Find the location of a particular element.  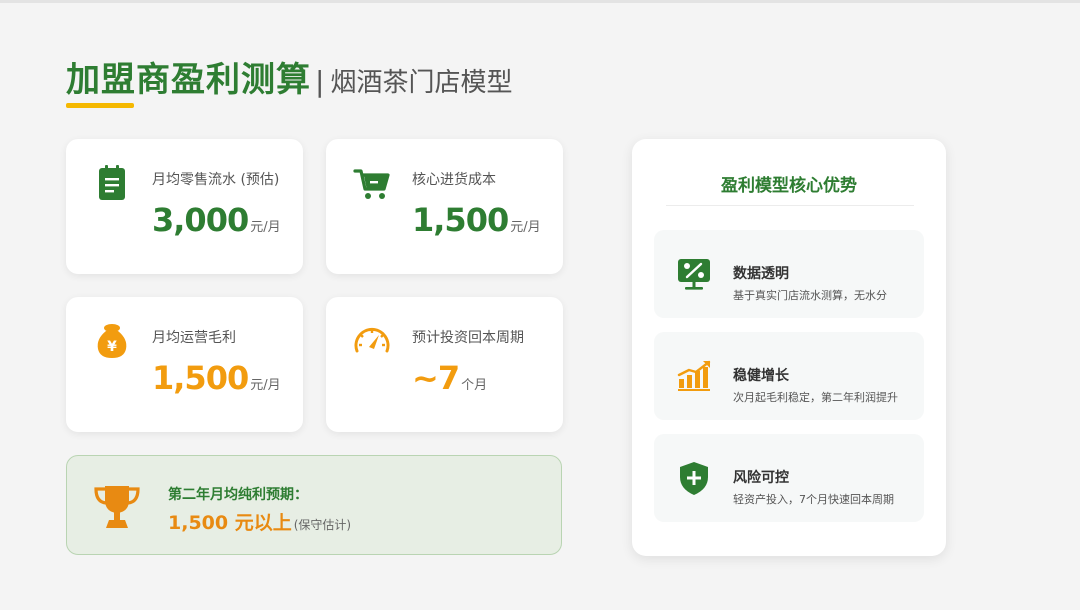

metric-card-purchase-cost: 核心进货成本 1,500 元/月 is located at coordinates (444, 206).